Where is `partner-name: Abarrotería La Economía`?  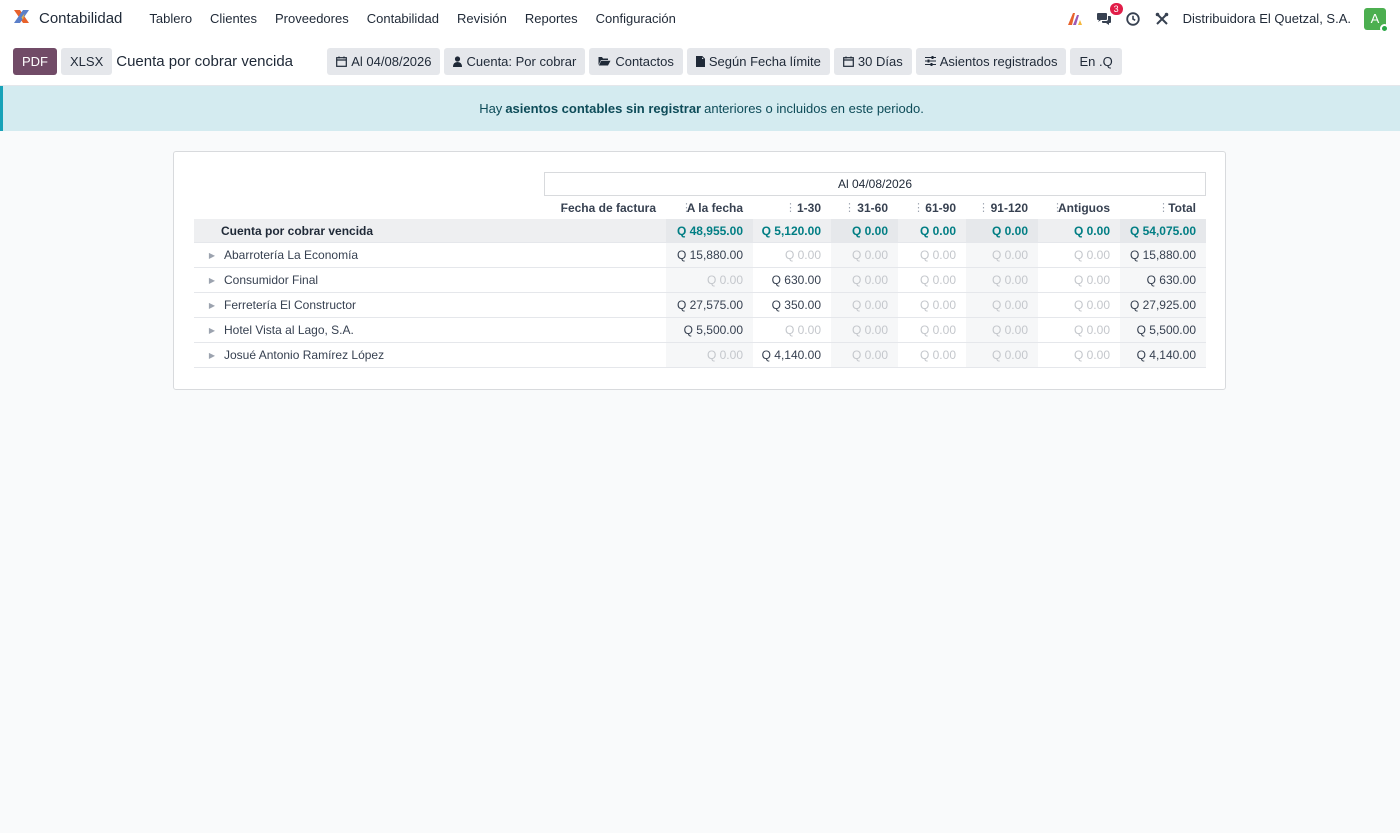
partner-name: Abarrotería La Economía is located at coordinates (291, 255).